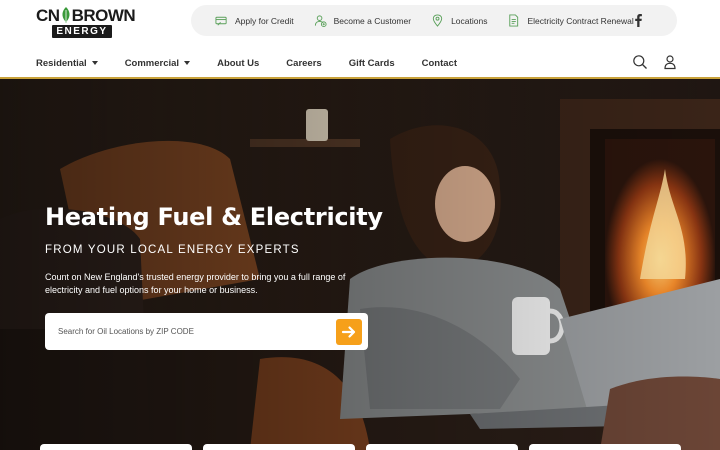 This screenshot has height=450, width=720. What do you see at coordinates (152, 63) in the screenshot?
I see `nav-label: Commercial` at bounding box center [152, 63].